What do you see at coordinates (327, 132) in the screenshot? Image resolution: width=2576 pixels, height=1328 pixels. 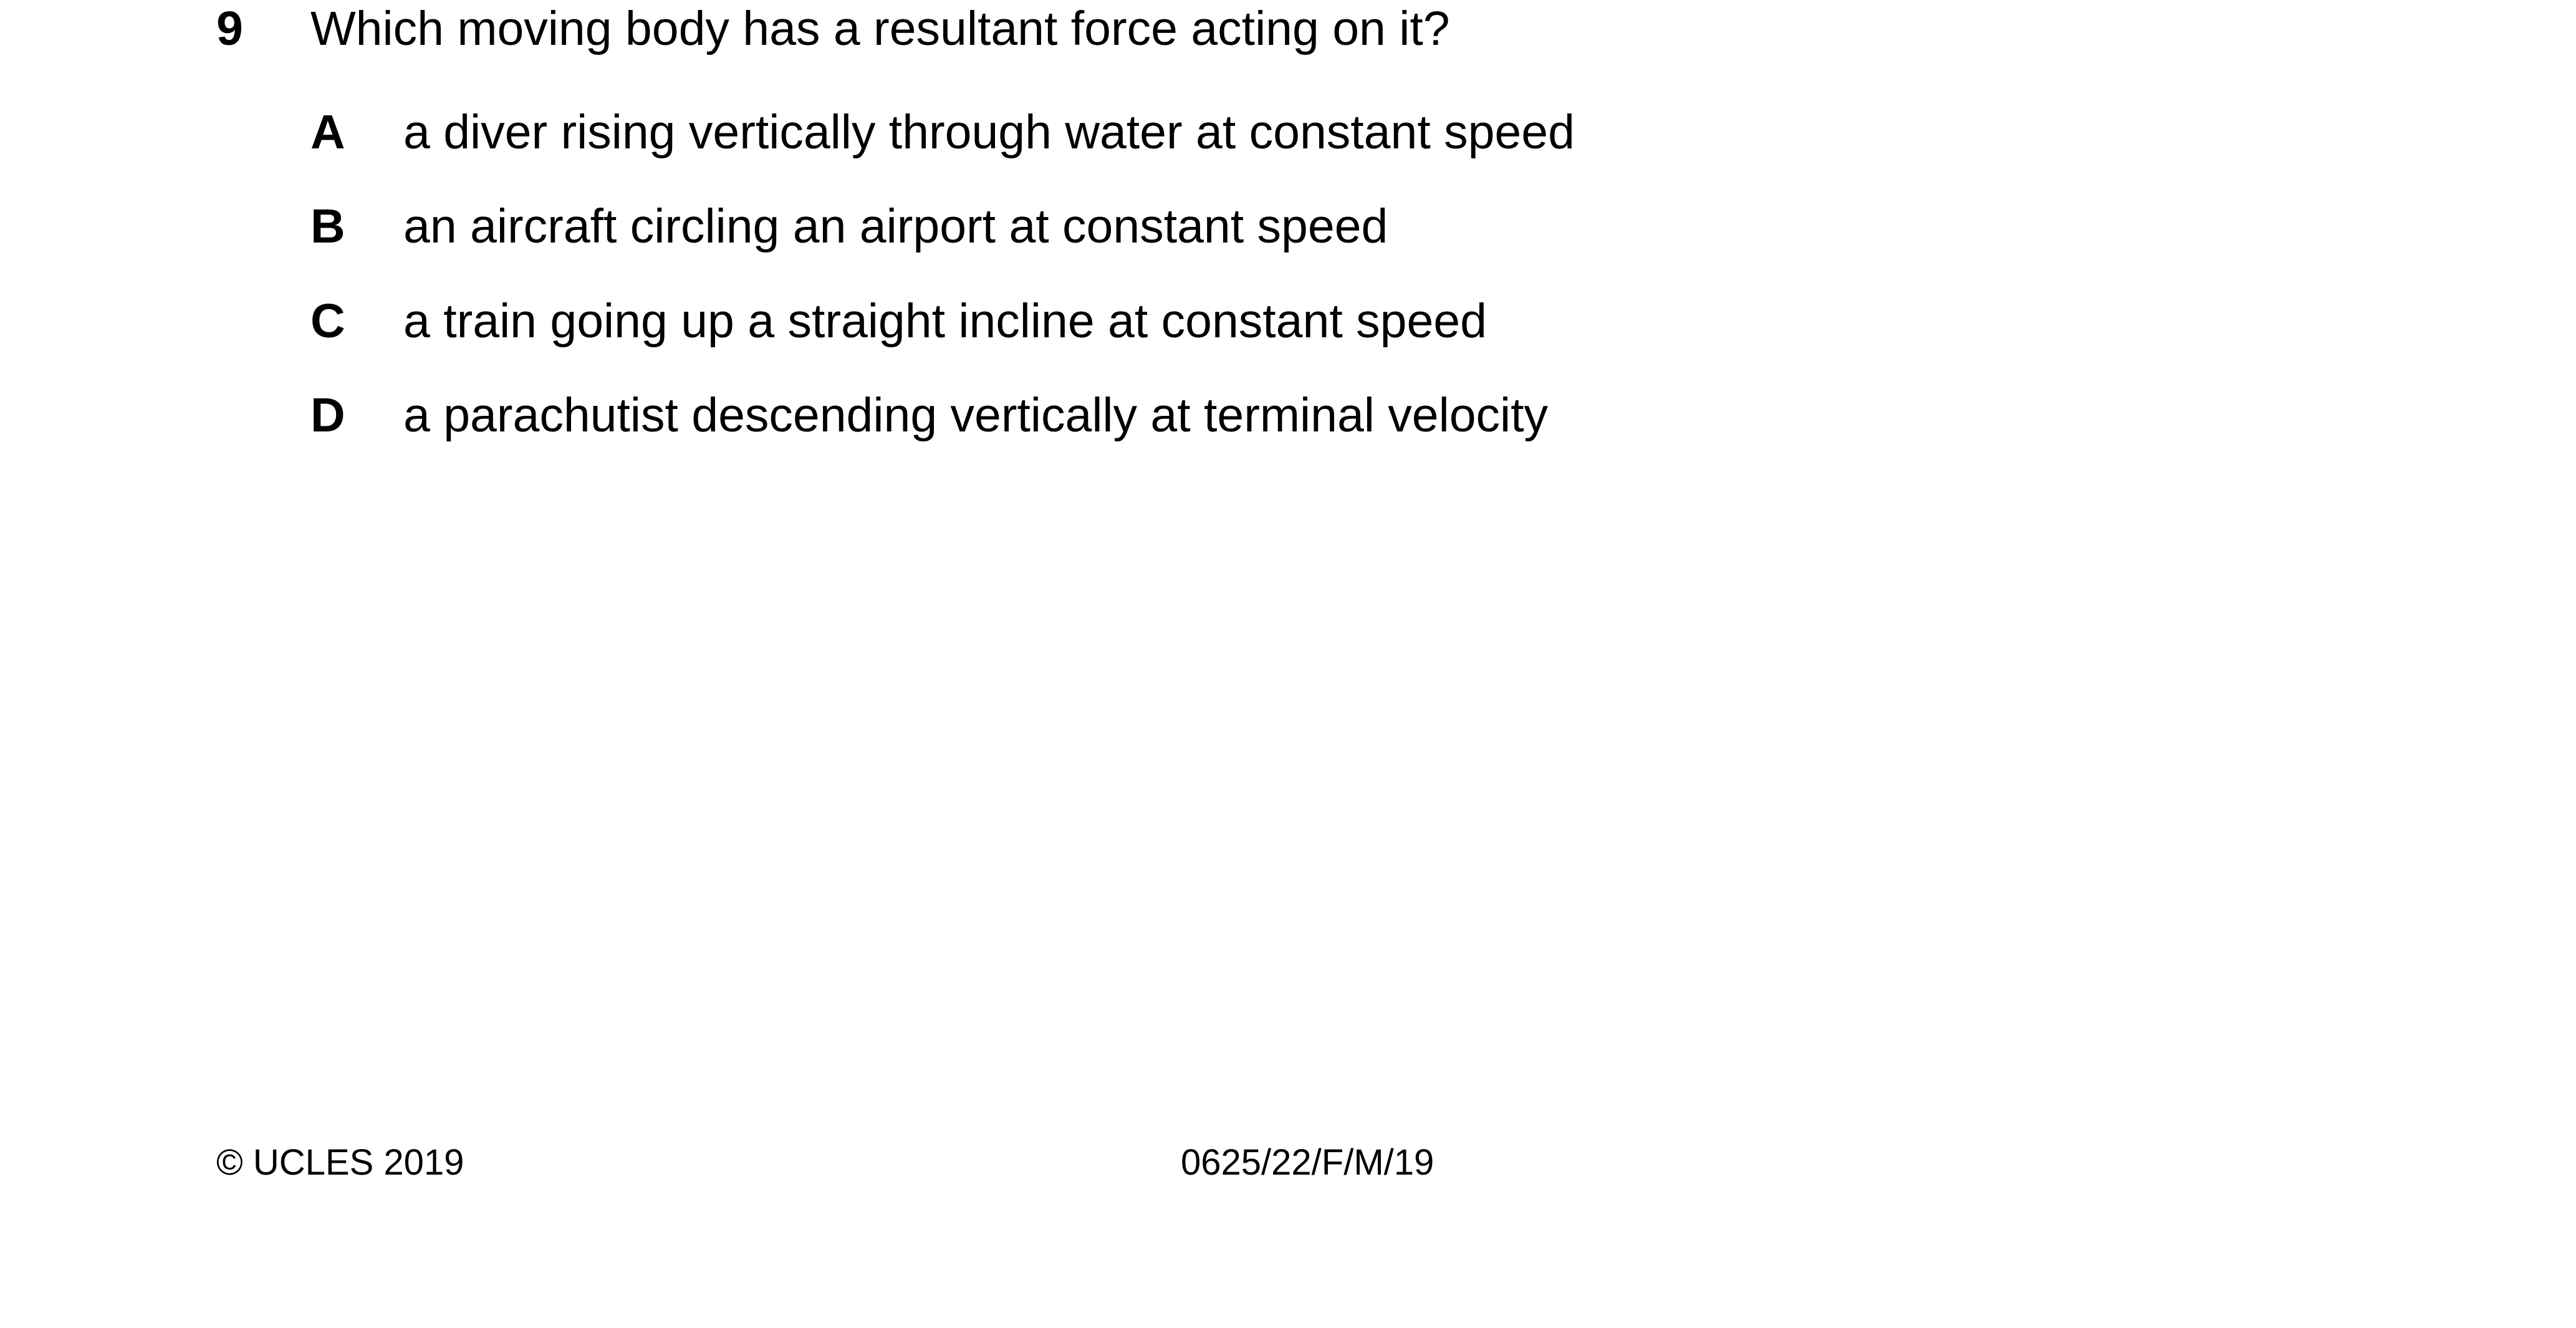 I see `option-letter: A` at bounding box center [327, 132].